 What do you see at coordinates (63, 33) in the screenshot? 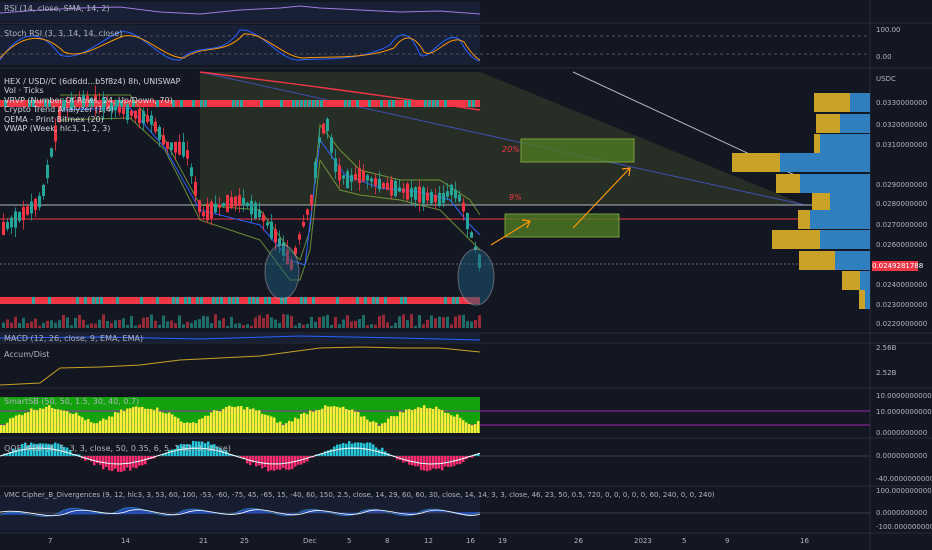
I see `stoch-rsi-label: Stoch RSI (3, 3, 14, 14, close)` at bounding box center [63, 33].